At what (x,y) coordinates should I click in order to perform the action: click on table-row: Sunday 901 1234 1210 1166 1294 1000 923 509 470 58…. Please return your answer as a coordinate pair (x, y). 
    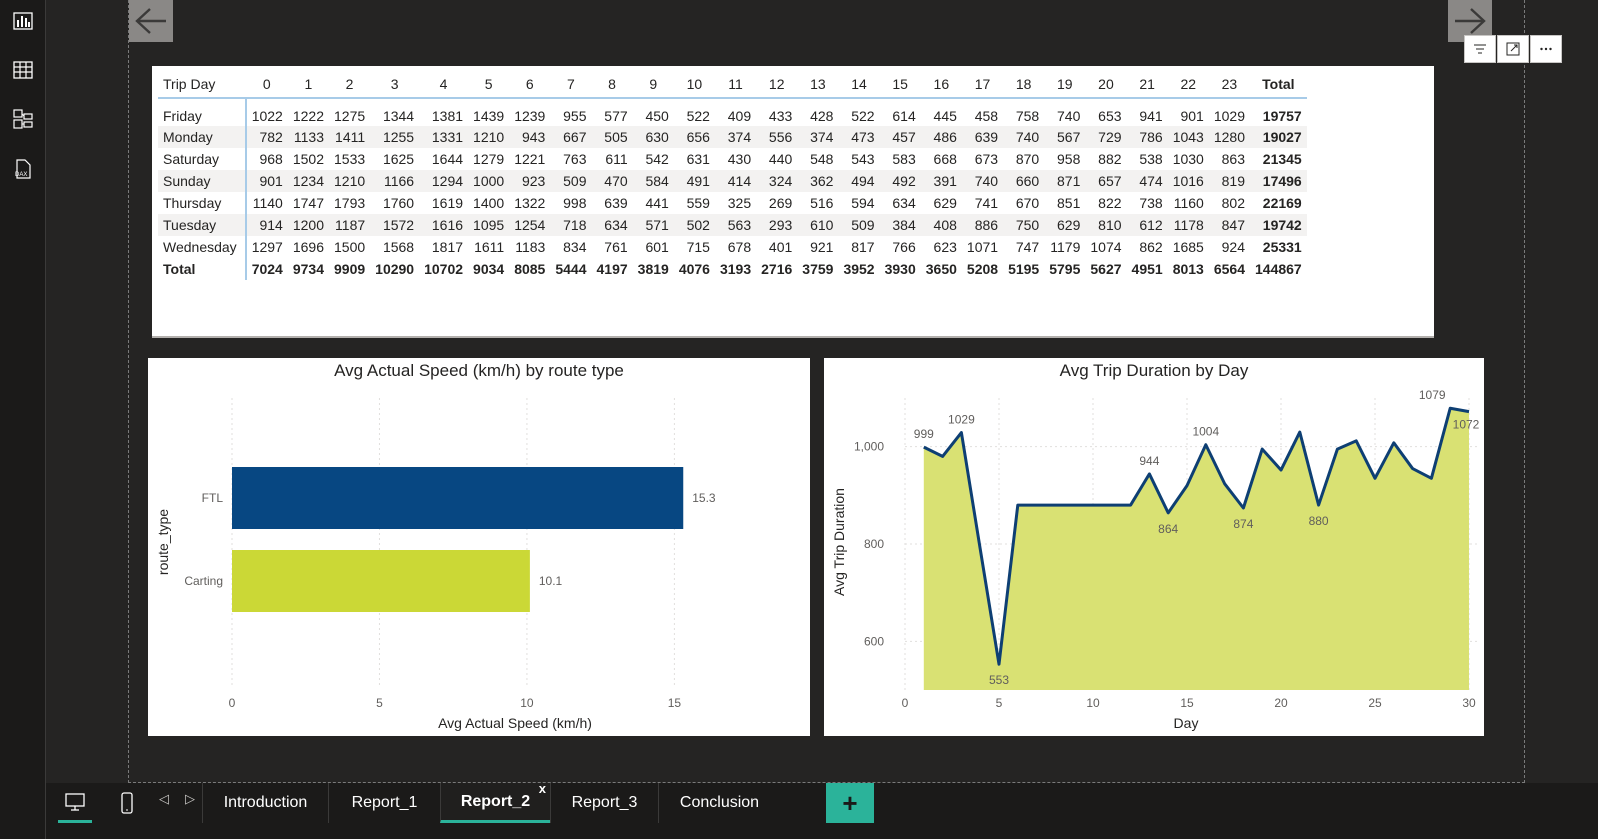
    Looking at the image, I should click on (732, 181).